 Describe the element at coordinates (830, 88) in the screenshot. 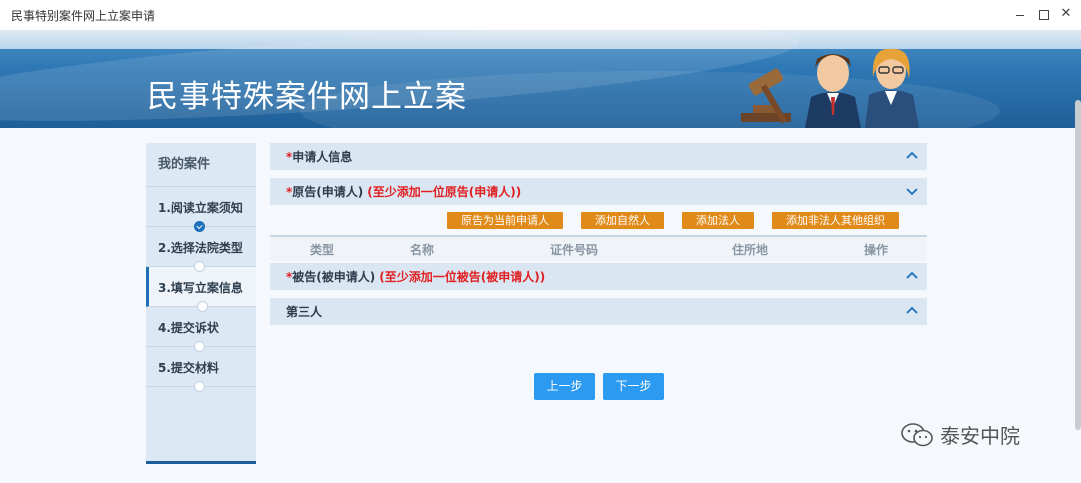

I see `judges-illustration` at that location.